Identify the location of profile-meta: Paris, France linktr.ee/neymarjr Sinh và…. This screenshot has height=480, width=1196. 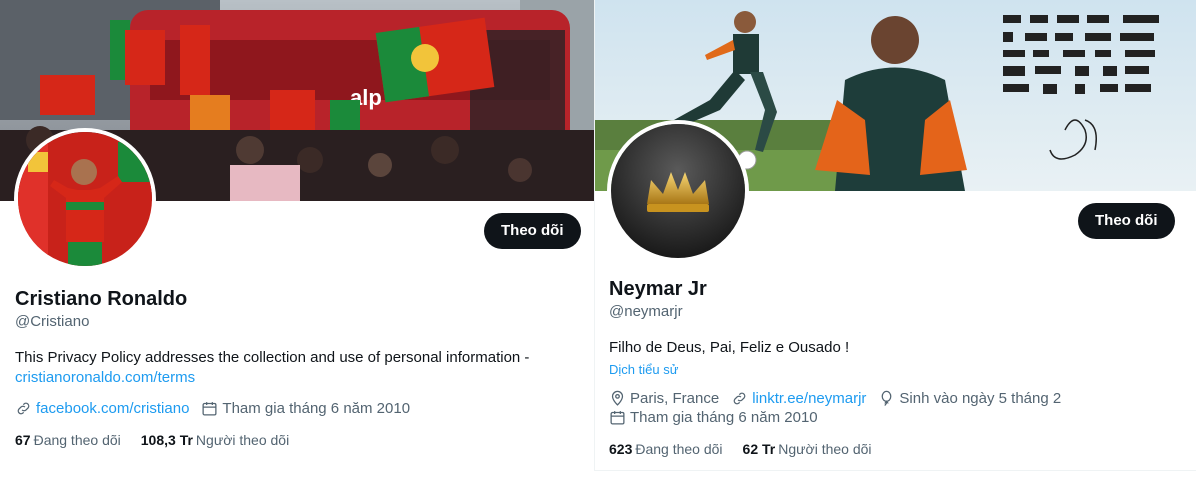
(841, 398).